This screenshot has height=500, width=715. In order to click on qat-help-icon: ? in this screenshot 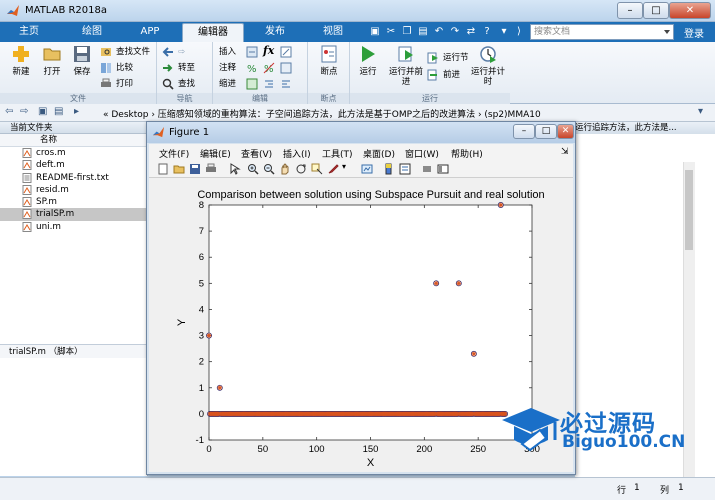, I will do `click(487, 32)`.